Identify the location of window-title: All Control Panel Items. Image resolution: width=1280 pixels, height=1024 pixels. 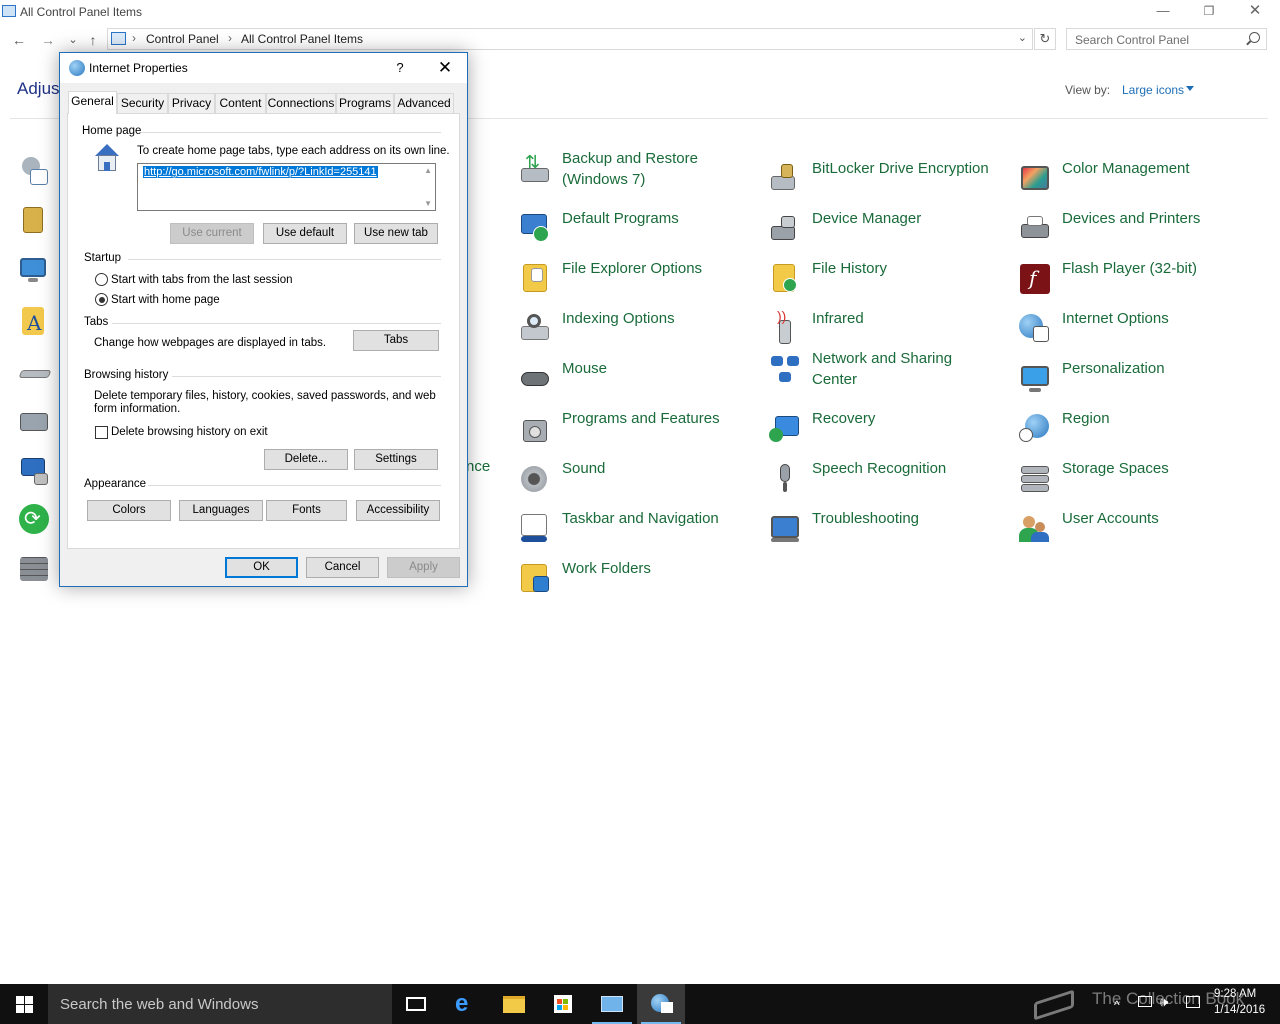
(81, 12).